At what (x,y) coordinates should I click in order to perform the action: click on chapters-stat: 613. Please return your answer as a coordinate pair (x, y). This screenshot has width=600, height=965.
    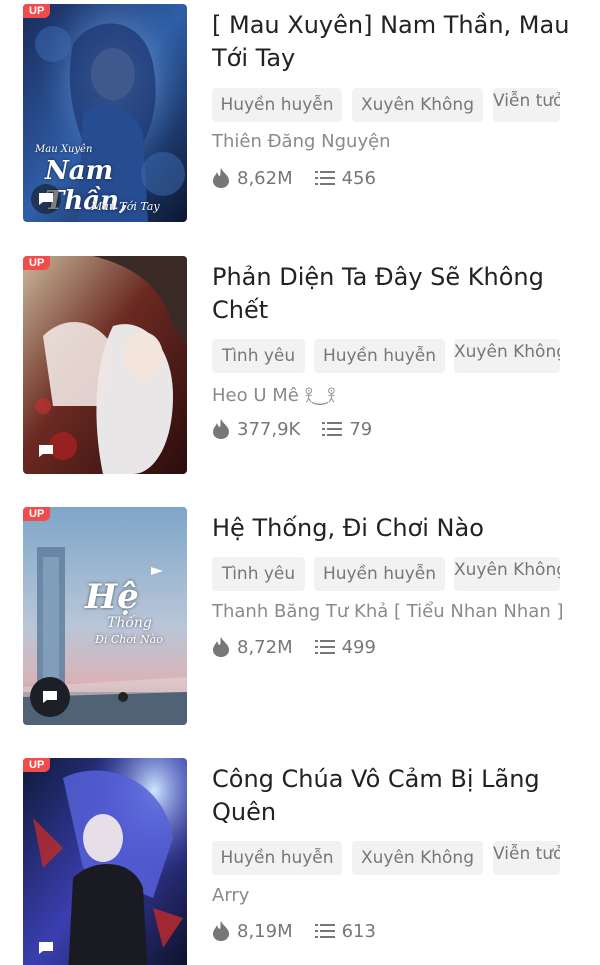
    Looking at the image, I should click on (345, 931).